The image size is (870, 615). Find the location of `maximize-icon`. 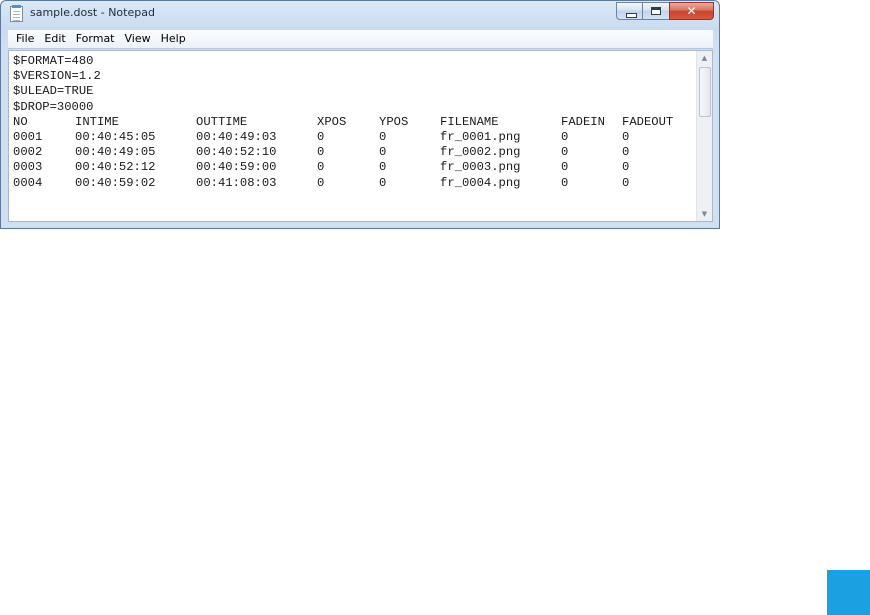

maximize-icon is located at coordinates (656, 11).